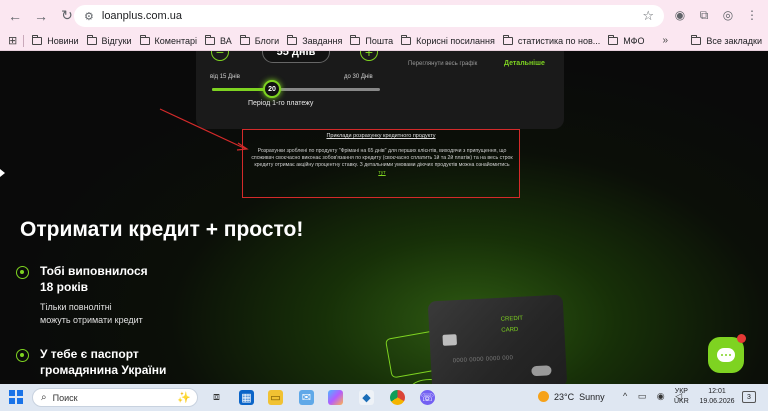  I want to click on bookmark-folder: Відгуки, so click(109, 40).